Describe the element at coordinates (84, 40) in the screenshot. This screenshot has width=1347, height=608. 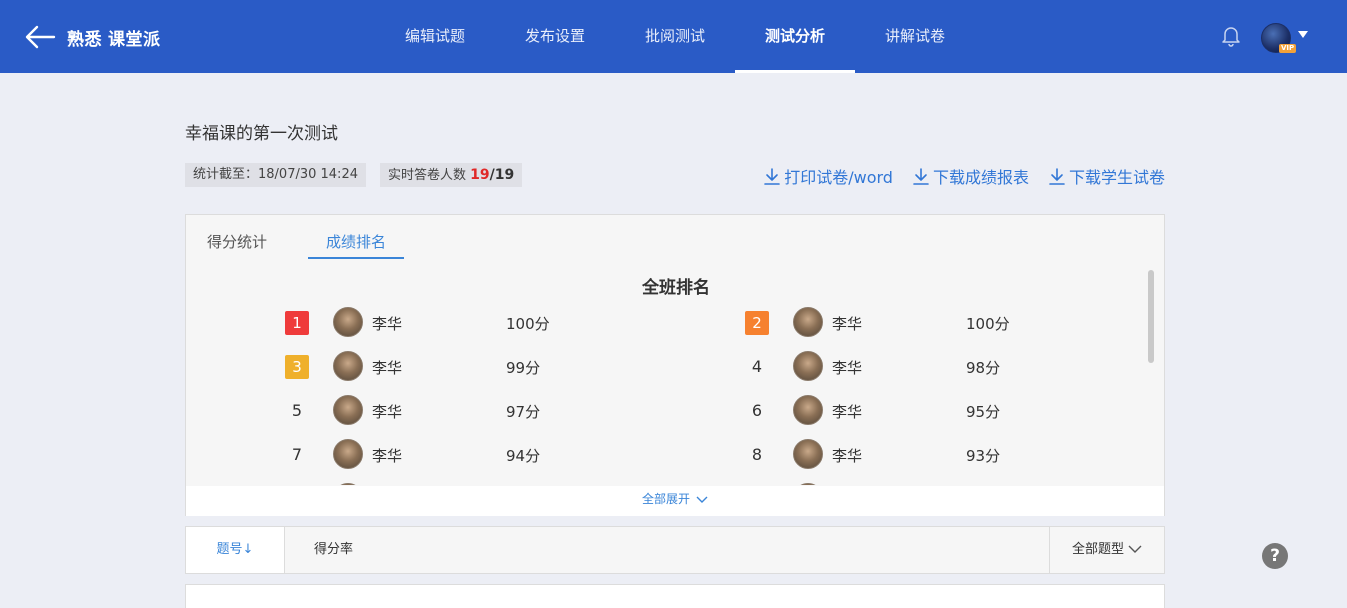
I see `brand-part1: 熟悉` at that location.